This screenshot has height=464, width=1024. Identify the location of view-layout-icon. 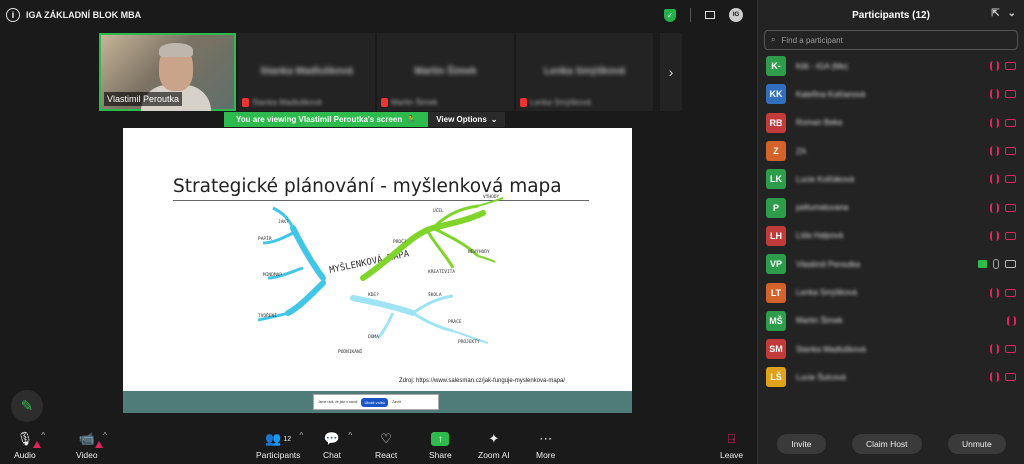
(710, 15).